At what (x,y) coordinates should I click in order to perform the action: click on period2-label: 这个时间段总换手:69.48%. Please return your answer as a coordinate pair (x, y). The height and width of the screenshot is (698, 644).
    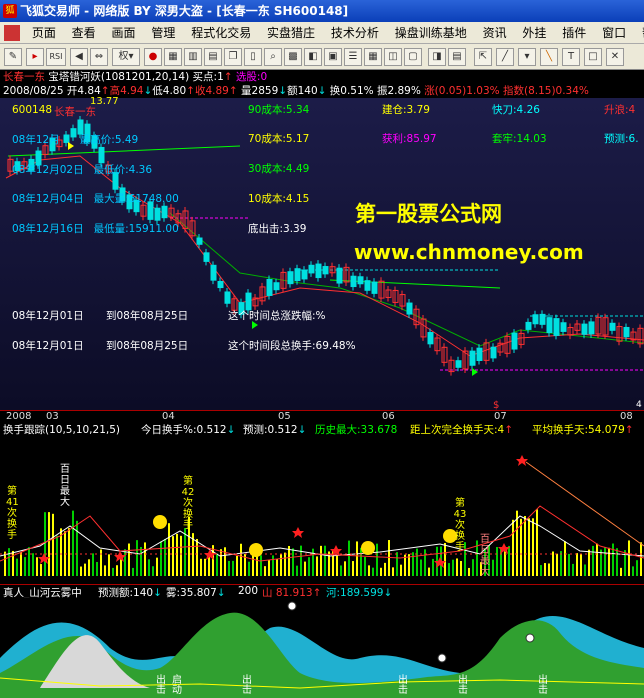
    Looking at the image, I should click on (292, 346).